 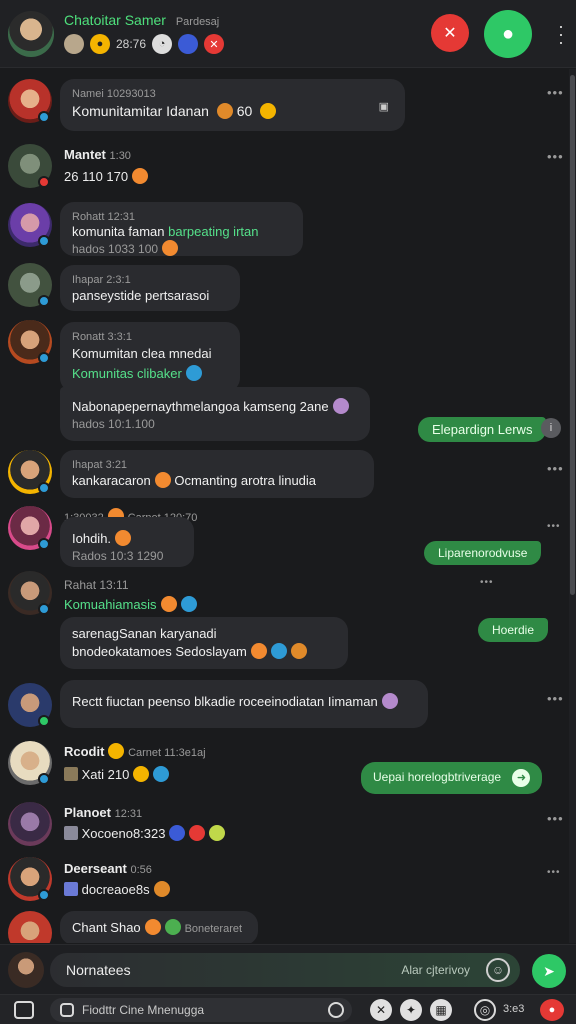 I want to click on sent-bubble: Uepai horelogbtriverage ➜, so click(x=452, y=778).